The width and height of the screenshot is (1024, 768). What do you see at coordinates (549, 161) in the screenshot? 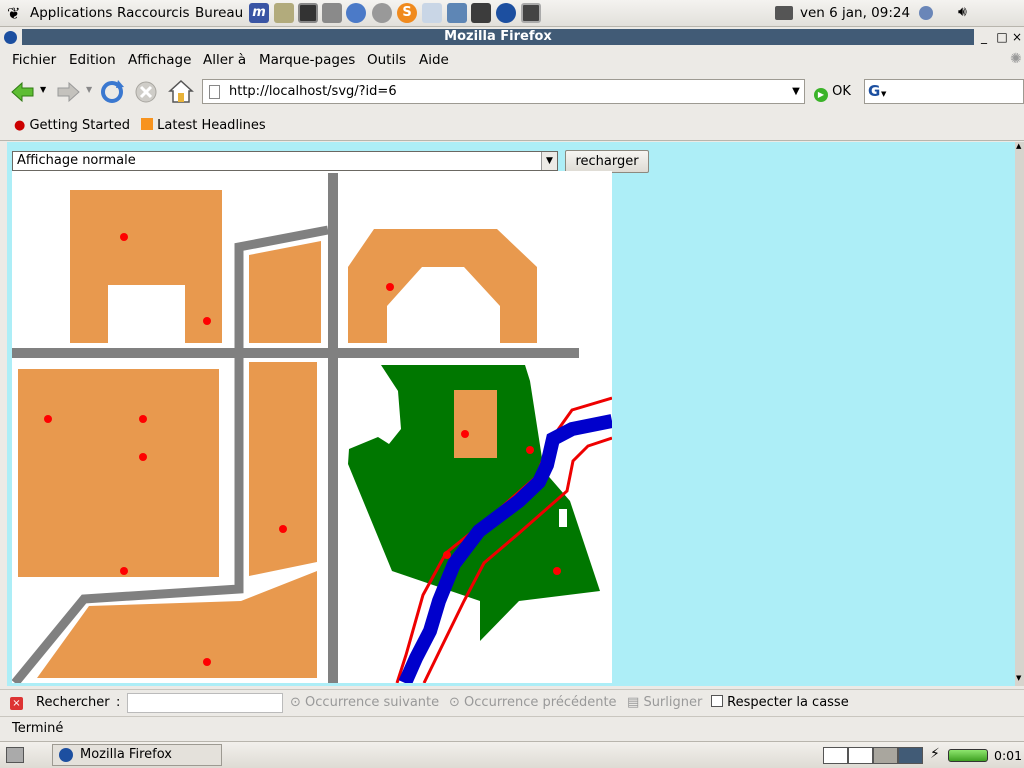
I see `chevron-down-icon: ▼` at bounding box center [549, 161].